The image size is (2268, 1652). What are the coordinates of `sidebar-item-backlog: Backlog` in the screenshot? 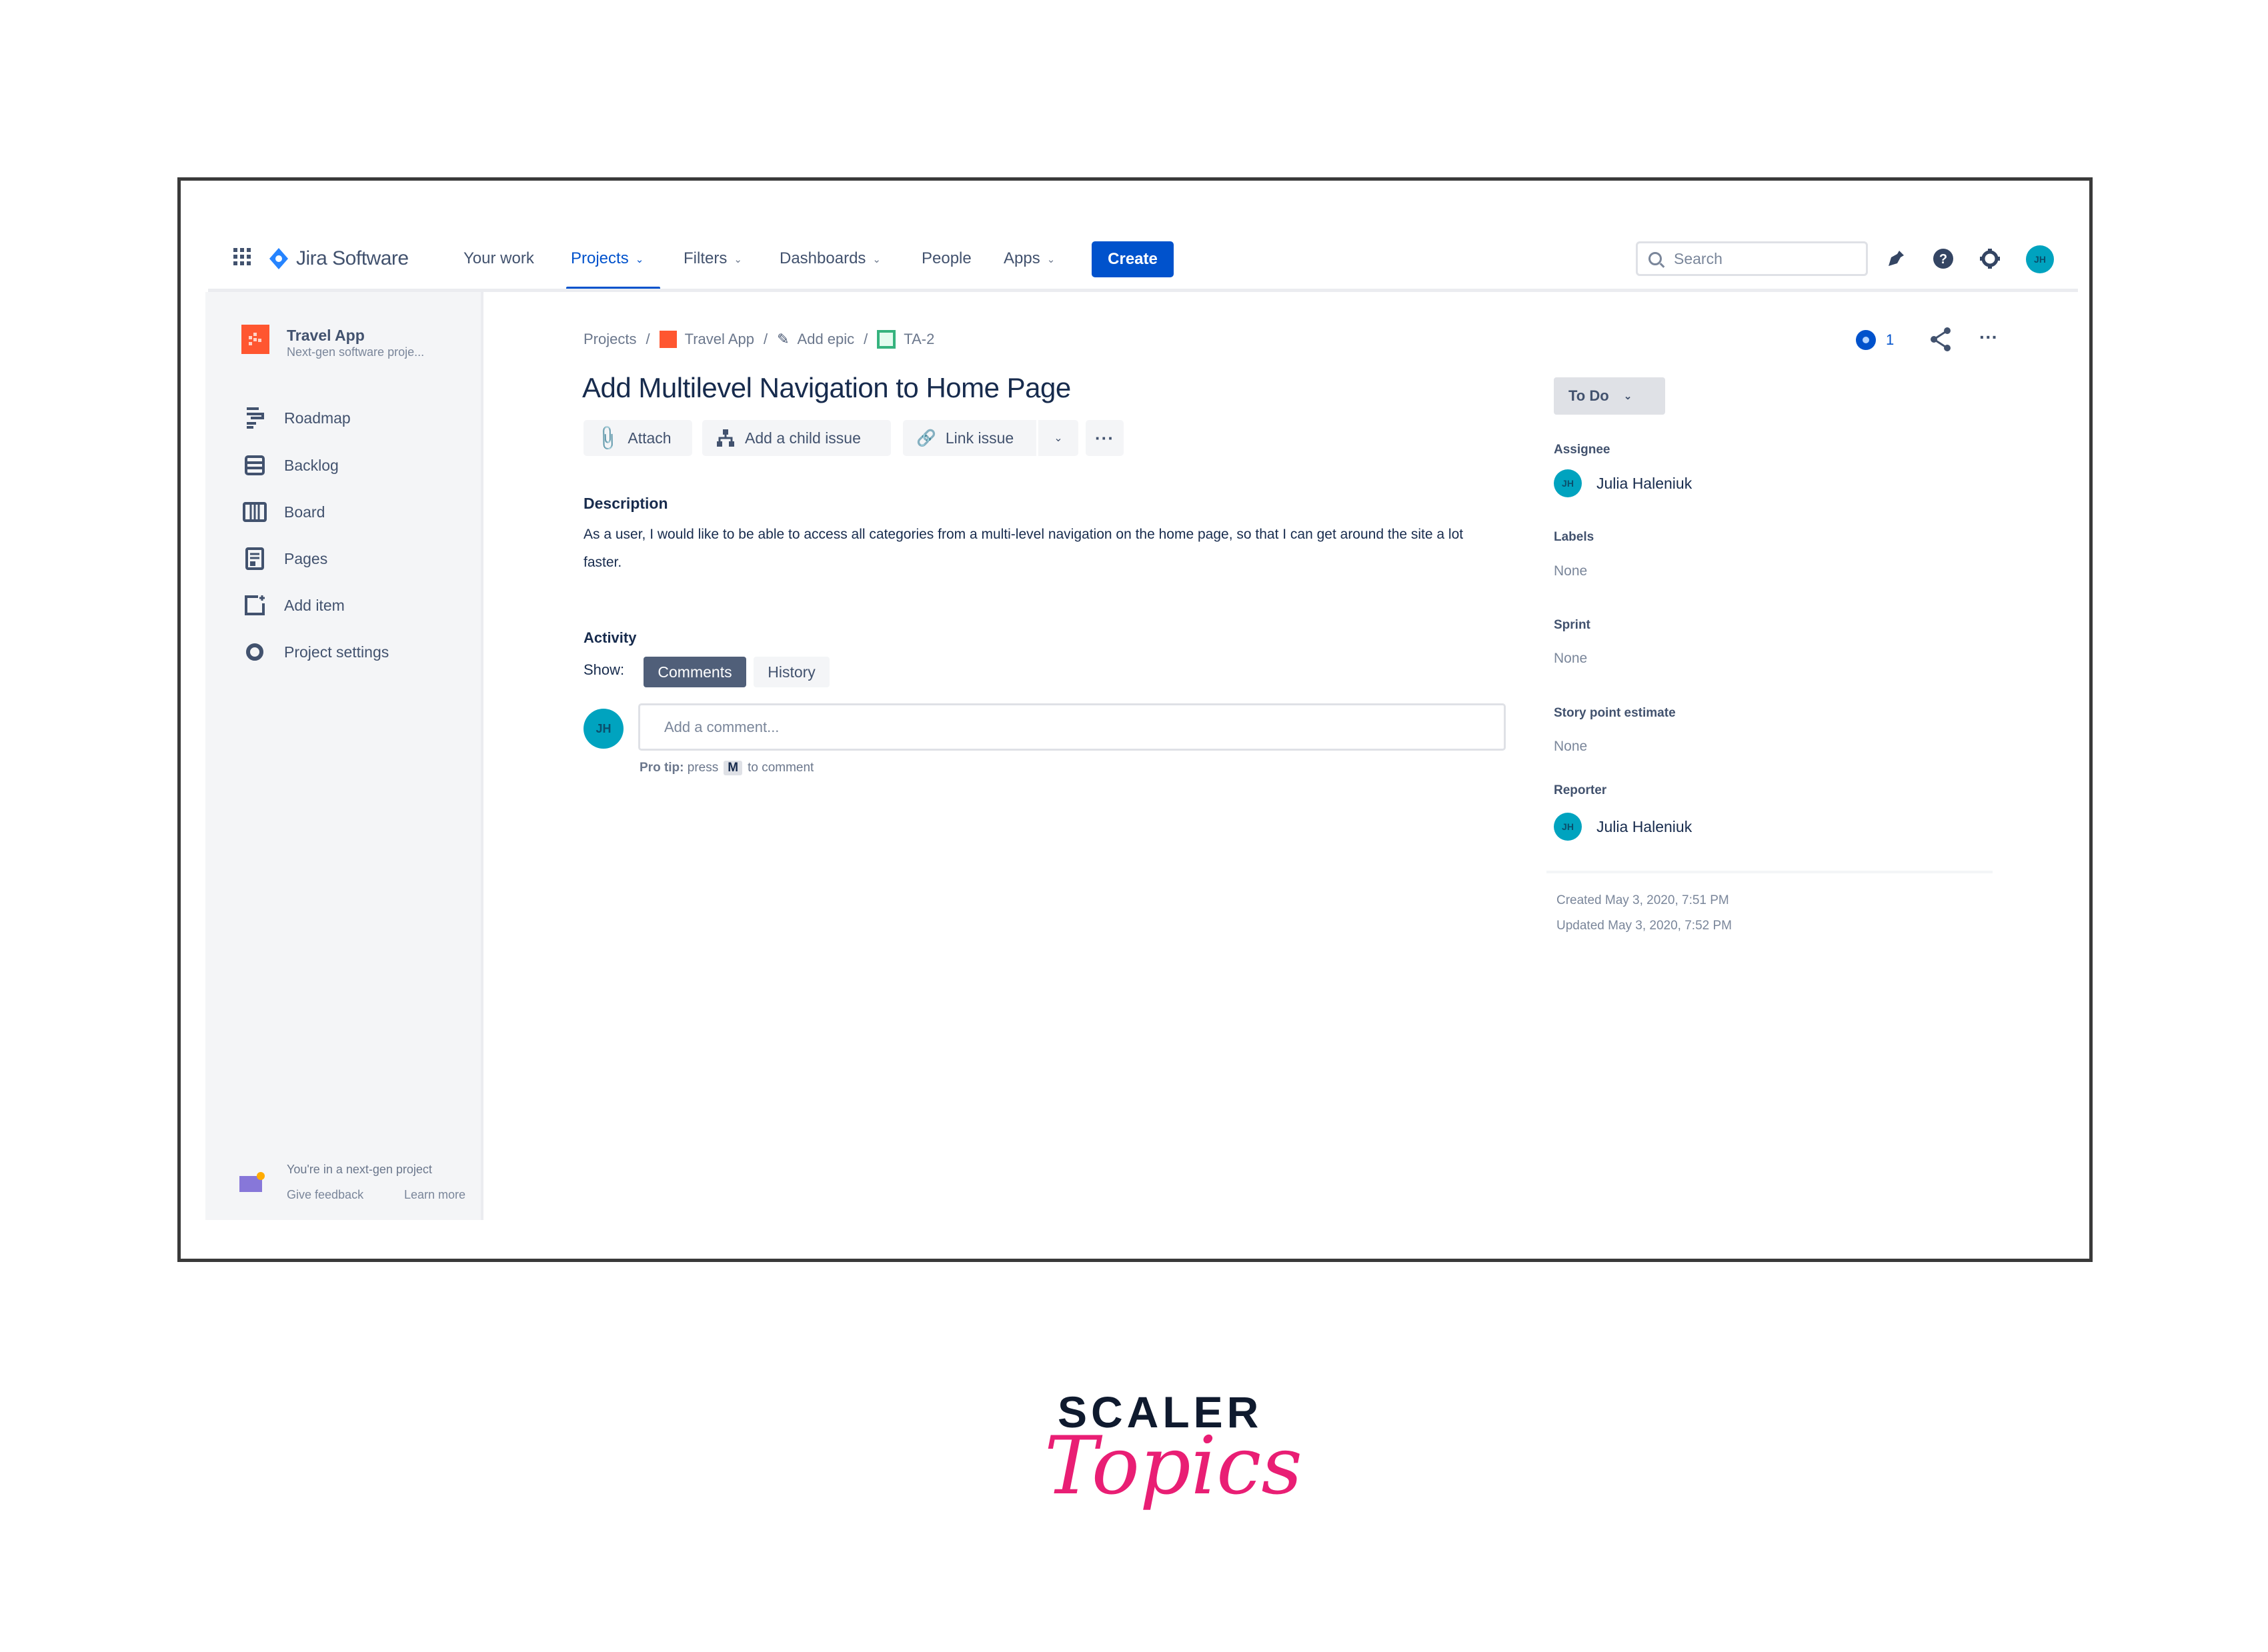 It's located at (289, 465).